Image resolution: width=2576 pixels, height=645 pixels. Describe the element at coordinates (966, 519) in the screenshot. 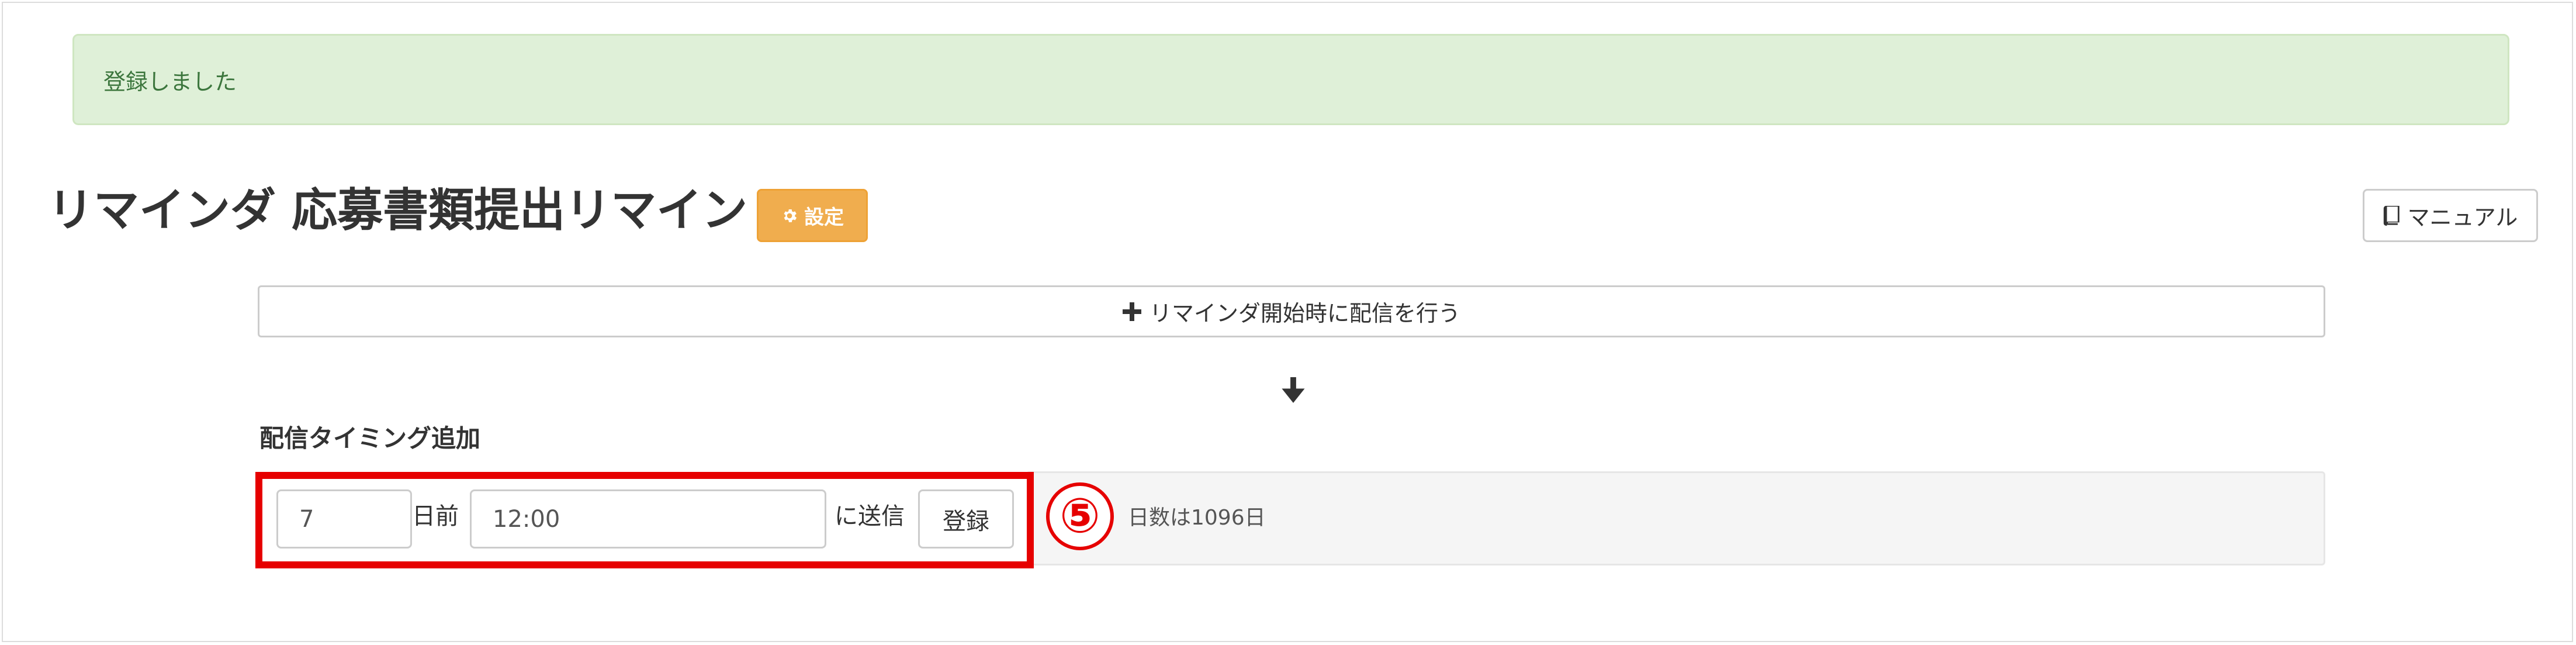

I see `register-button: 登録` at that location.